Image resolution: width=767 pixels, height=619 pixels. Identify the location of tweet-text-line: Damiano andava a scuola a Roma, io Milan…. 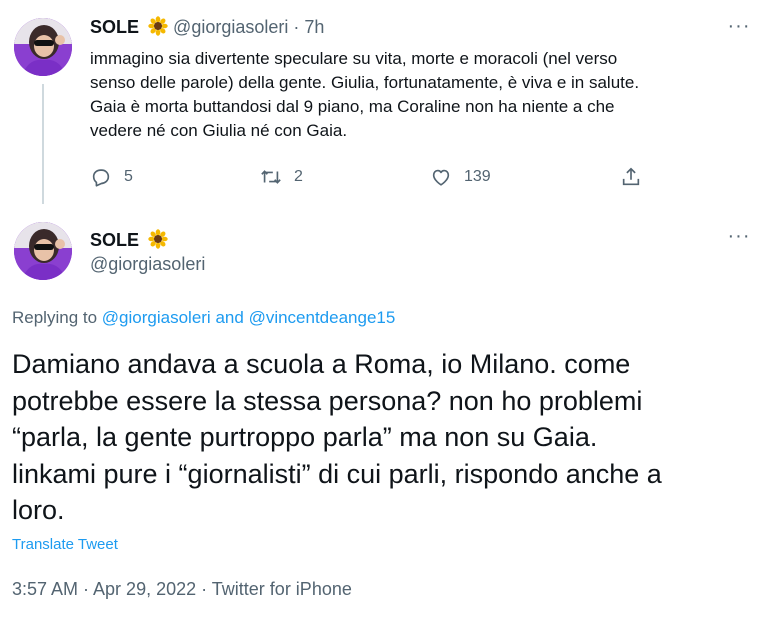
(321, 364).